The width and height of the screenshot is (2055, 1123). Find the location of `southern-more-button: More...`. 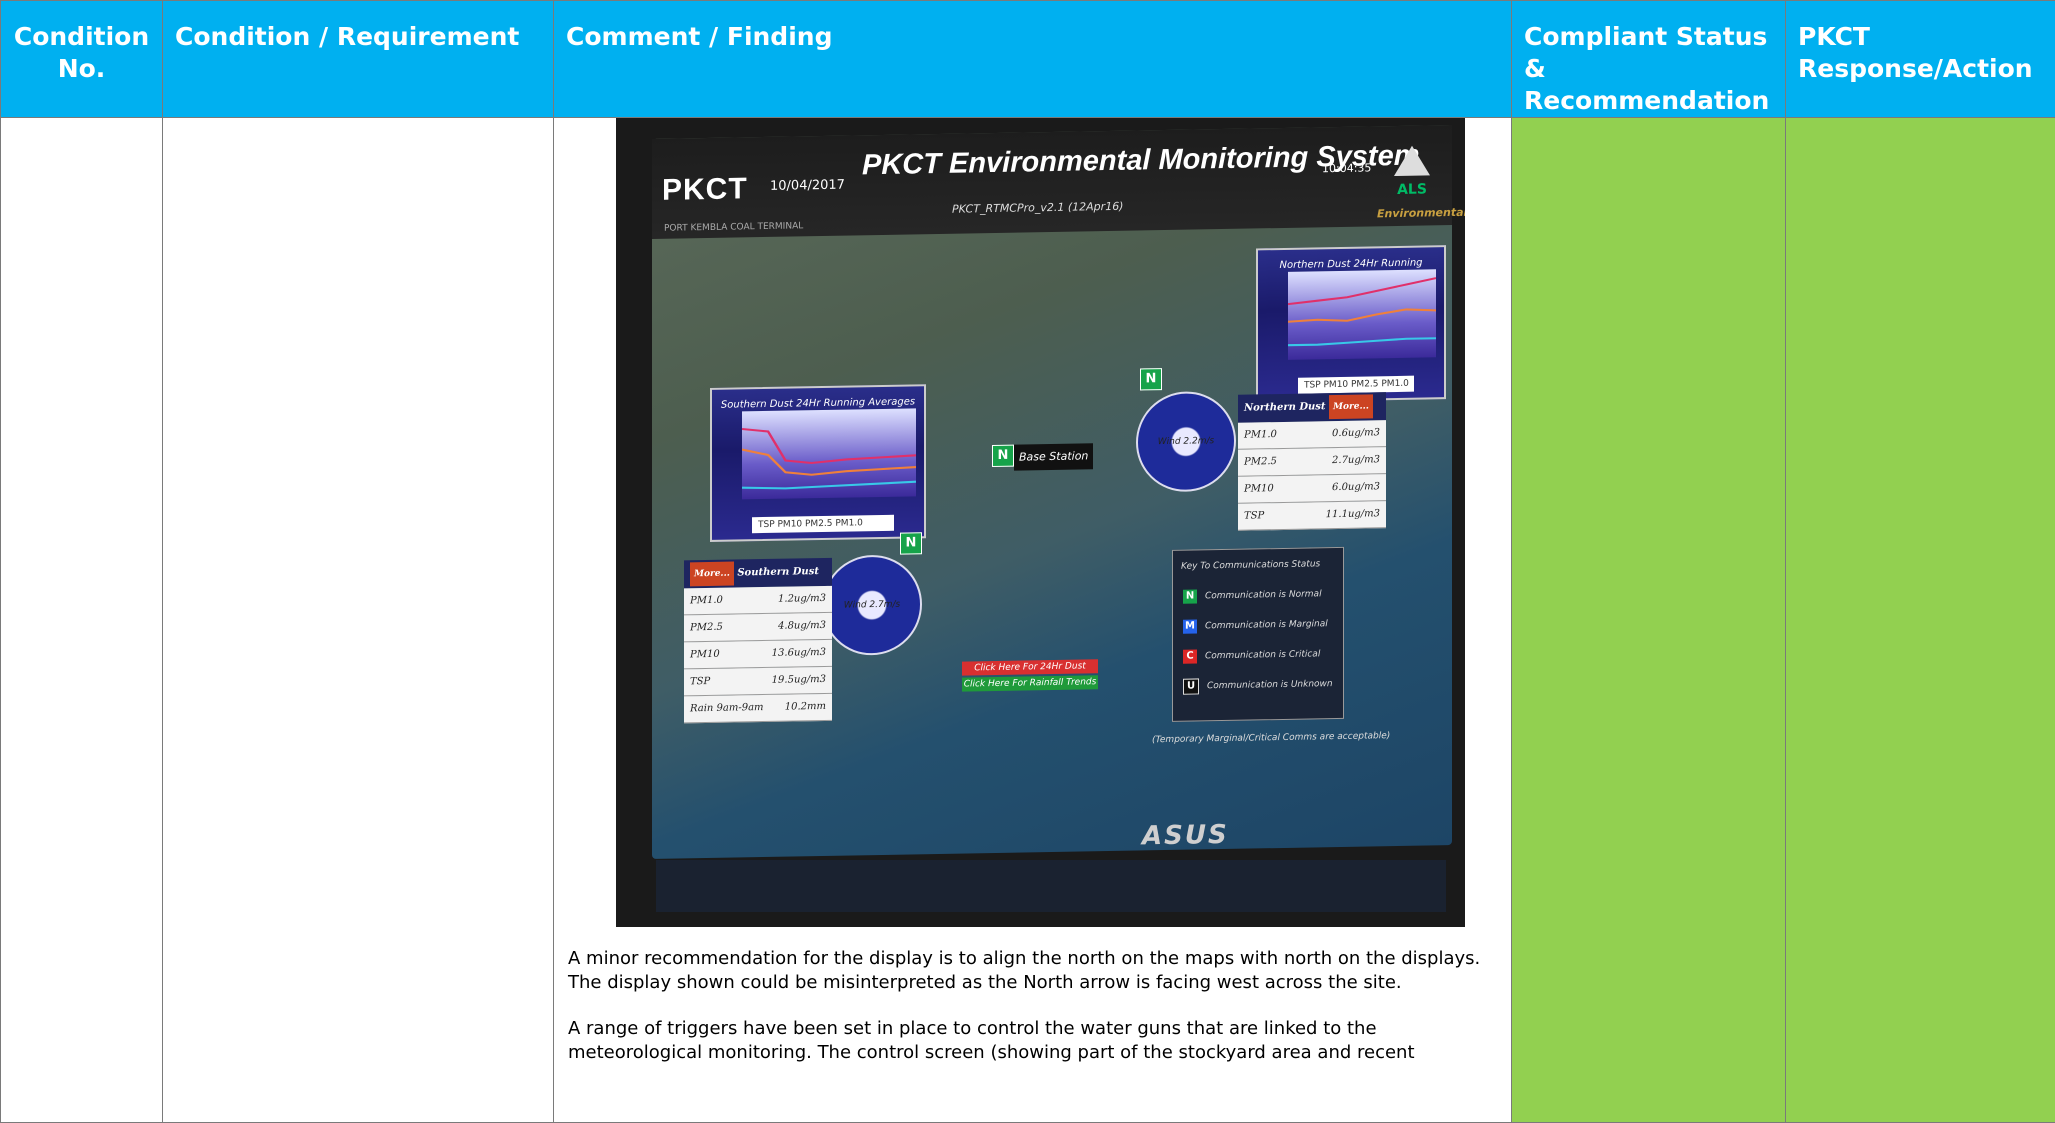

southern-more-button: More... is located at coordinates (712, 574).